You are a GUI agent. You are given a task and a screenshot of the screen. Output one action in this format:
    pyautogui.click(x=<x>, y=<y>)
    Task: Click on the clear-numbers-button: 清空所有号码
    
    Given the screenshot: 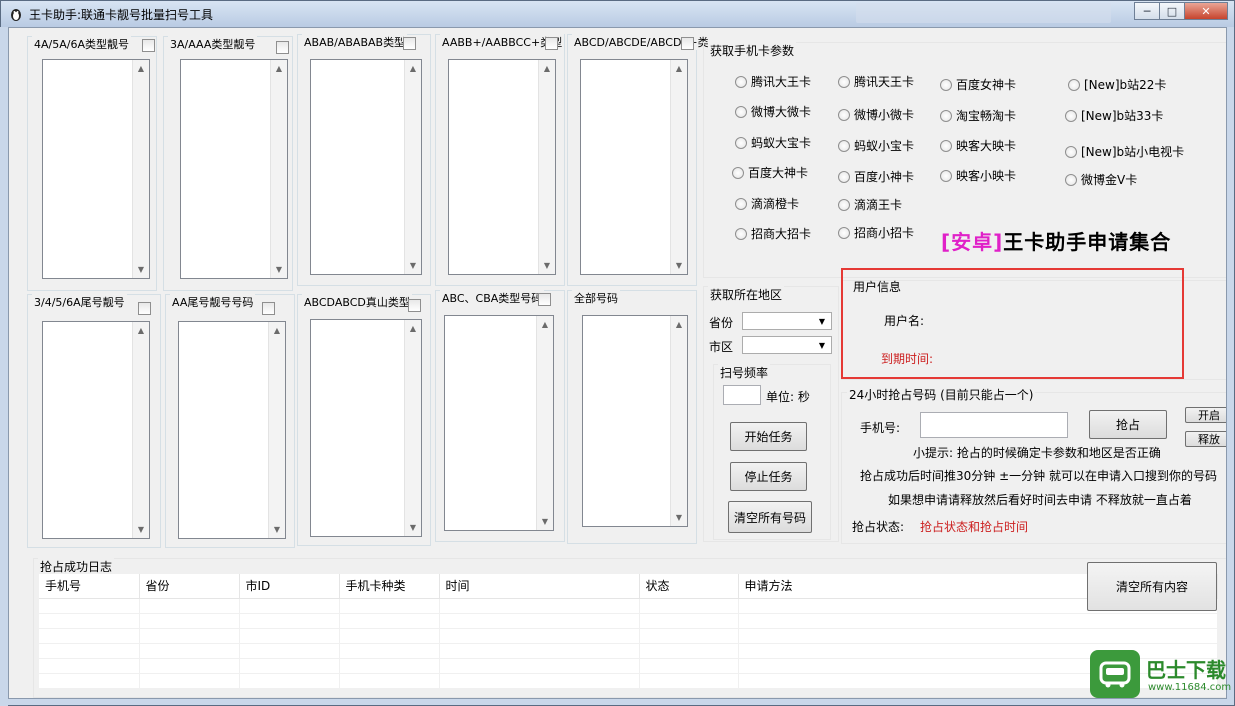 What is the action you would take?
    pyautogui.click(x=770, y=517)
    